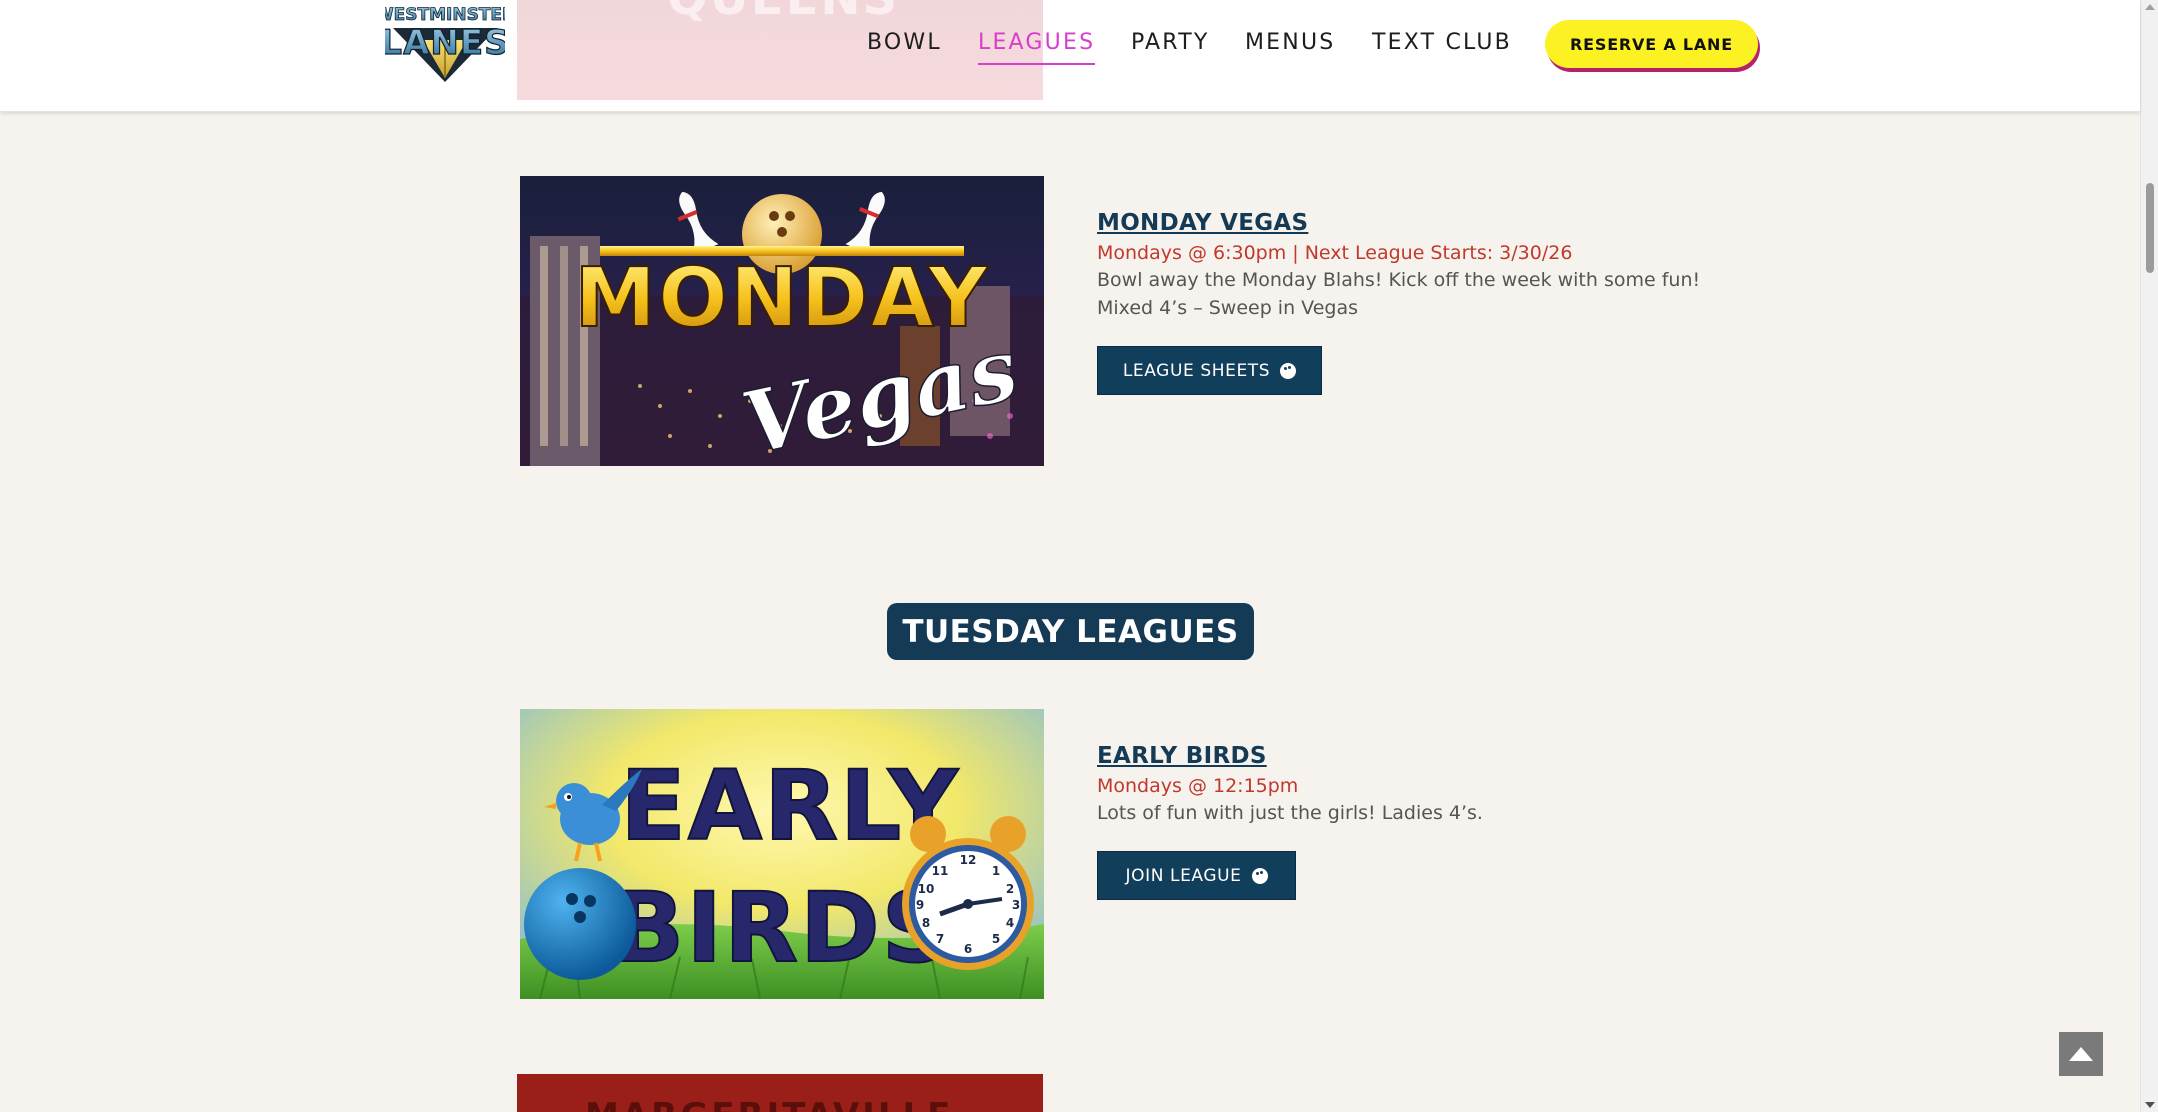  I want to click on early-birds-schedule: Mondays @ 12:15pm, so click(1198, 786).